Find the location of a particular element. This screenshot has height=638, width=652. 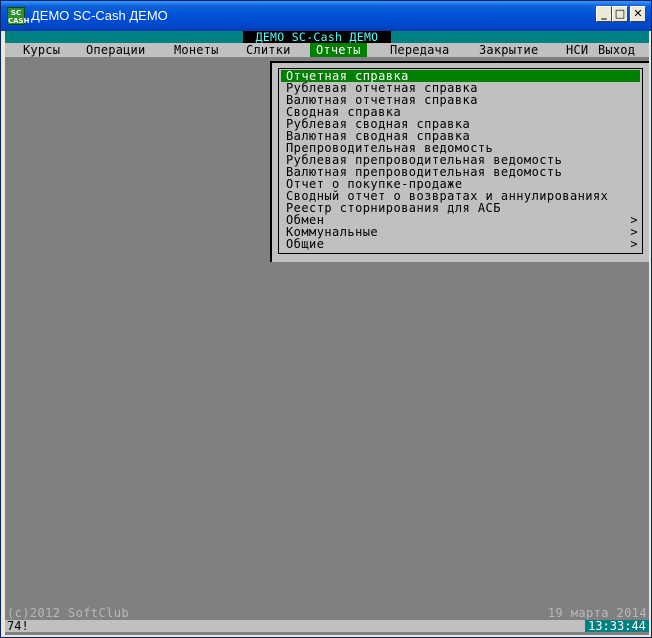

terminal-title-bar: ДЕМО SC-Cash ДЕМО is located at coordinates (327, 37).